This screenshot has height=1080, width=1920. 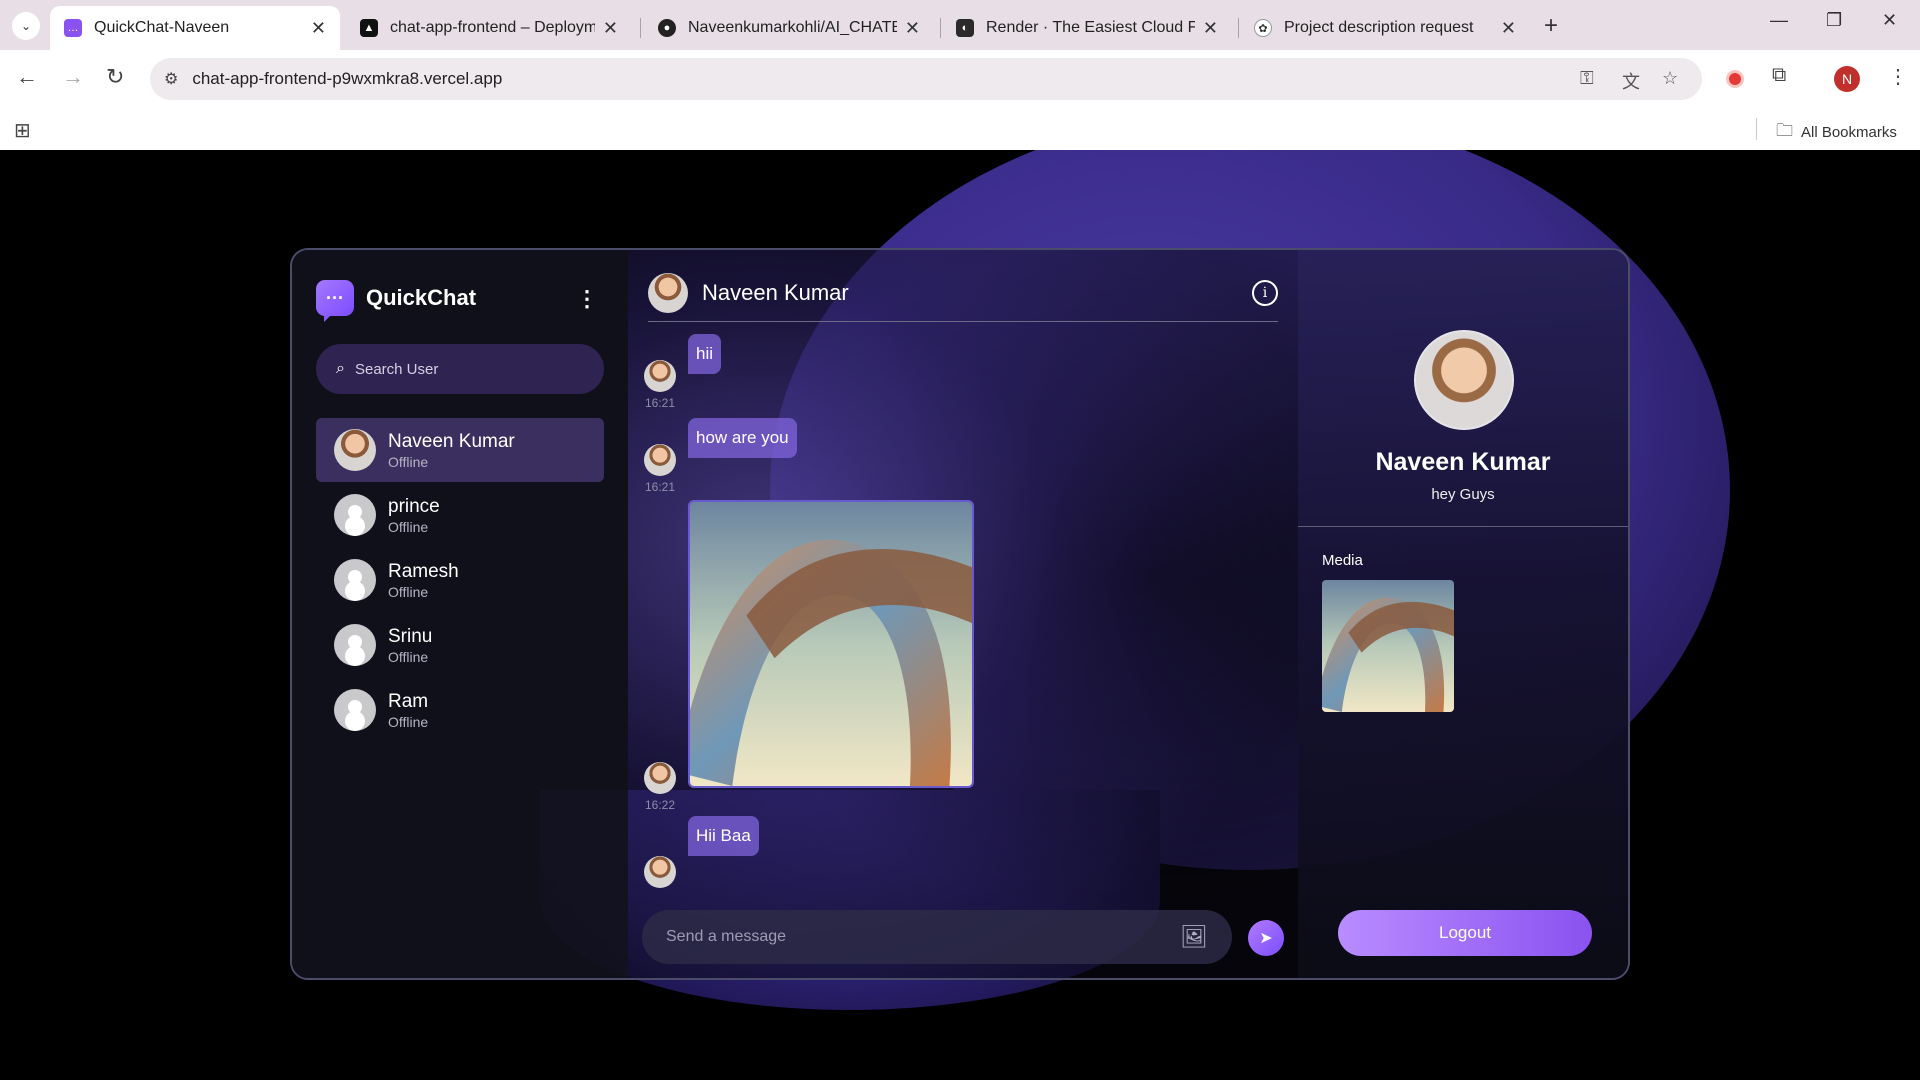 What do you see at coordinates (115, 77) in the screenshot?
I see `reload-icon: ↻` at bounding box center [115, 77].